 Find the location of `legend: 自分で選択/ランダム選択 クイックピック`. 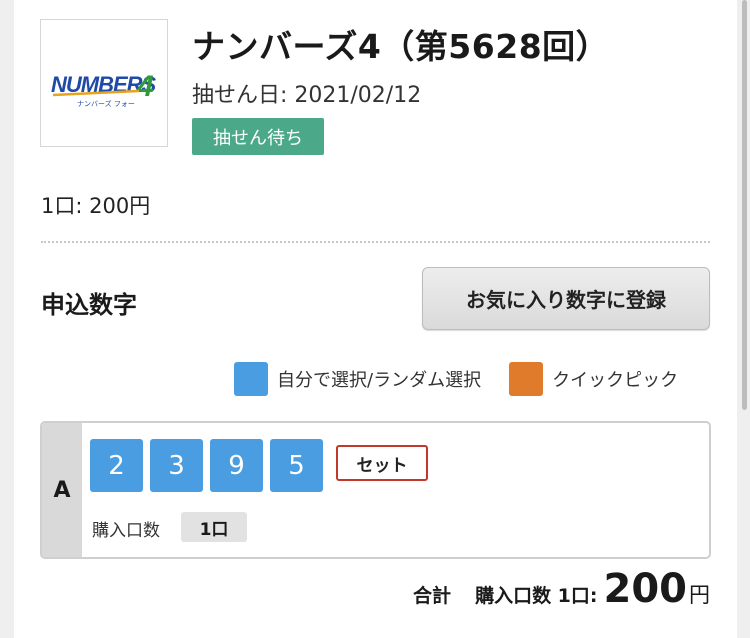

legend: 自分で選択/ランダム選択 クイックピック is located at coordinates (456, 379).